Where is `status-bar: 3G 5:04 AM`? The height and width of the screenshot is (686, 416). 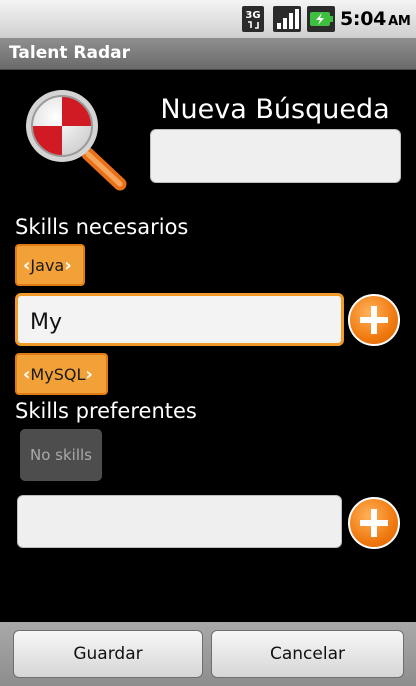
status-bar: 3G 5:04 AM is located at coordinates (208, 19).